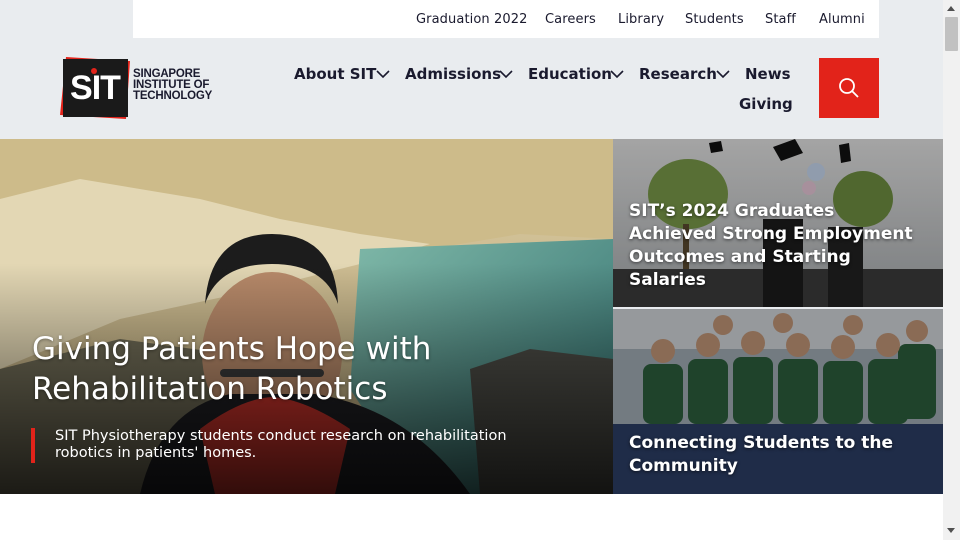  Describe the element at coordinates (842, 19) in the screenshot. I see `utility-link-alumni: Alumni` at that location.